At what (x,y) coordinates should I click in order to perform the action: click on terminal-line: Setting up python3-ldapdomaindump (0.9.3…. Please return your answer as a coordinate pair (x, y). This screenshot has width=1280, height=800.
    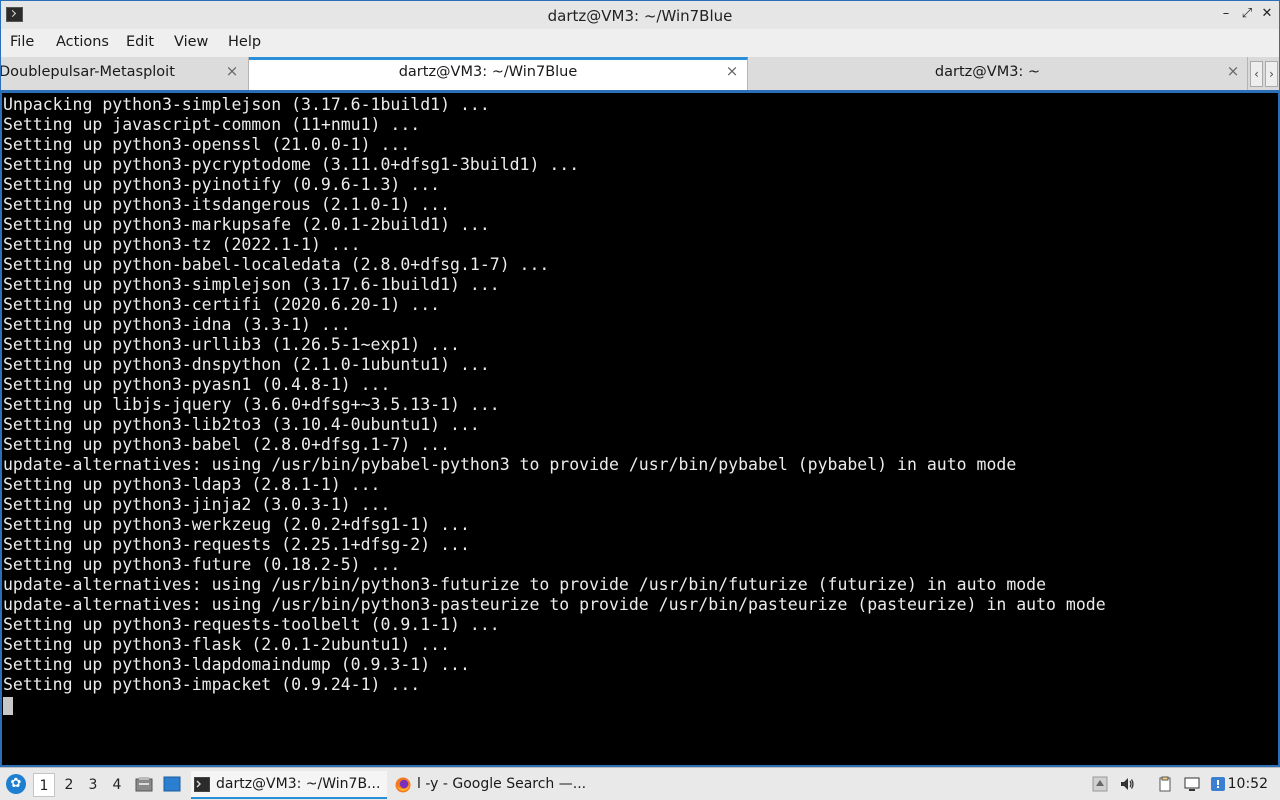
    Looking at the image, I should click on (236, 664).